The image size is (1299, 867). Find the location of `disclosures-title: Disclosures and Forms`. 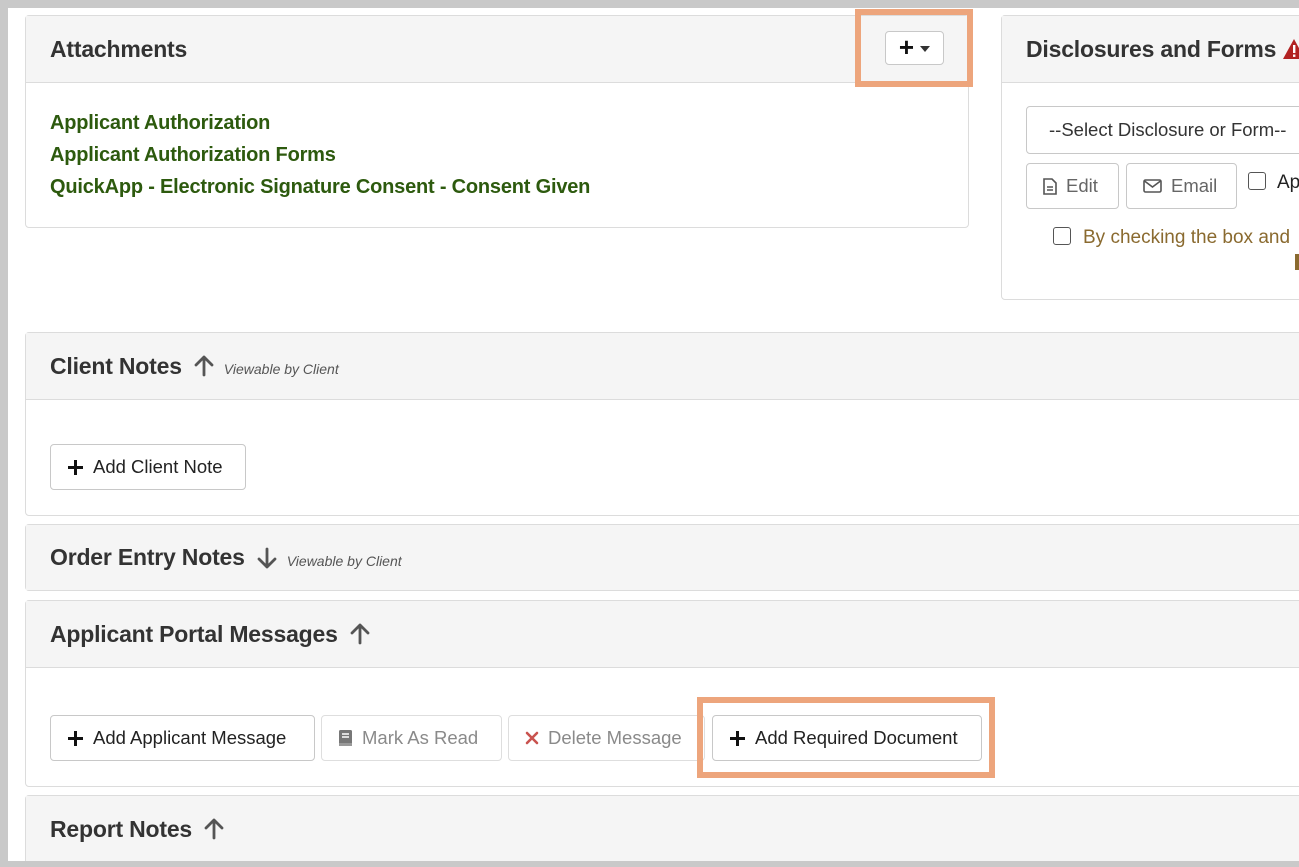

disclosures-title: Disclosures and Forms is located at coordinates (1151, 48).